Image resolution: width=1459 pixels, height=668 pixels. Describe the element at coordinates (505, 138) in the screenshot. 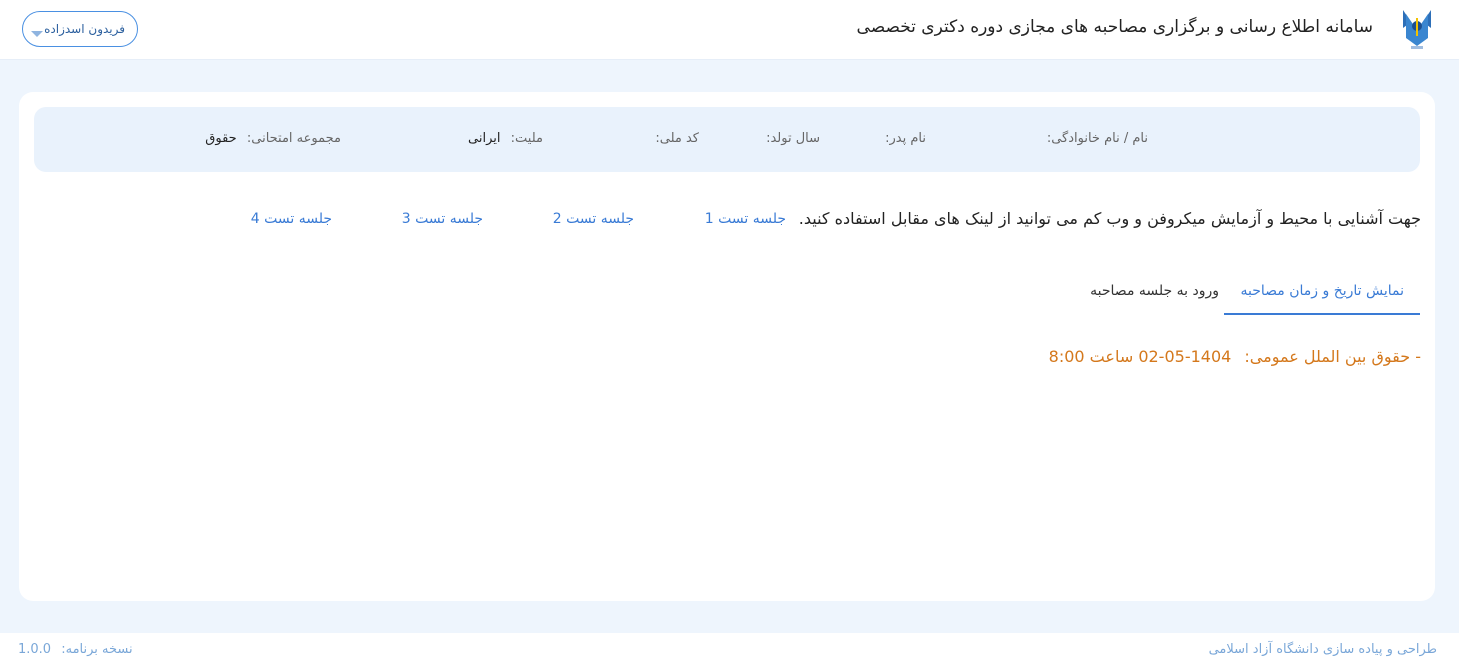

I see `nationality-field: ملیت: ایرانی` at that location.